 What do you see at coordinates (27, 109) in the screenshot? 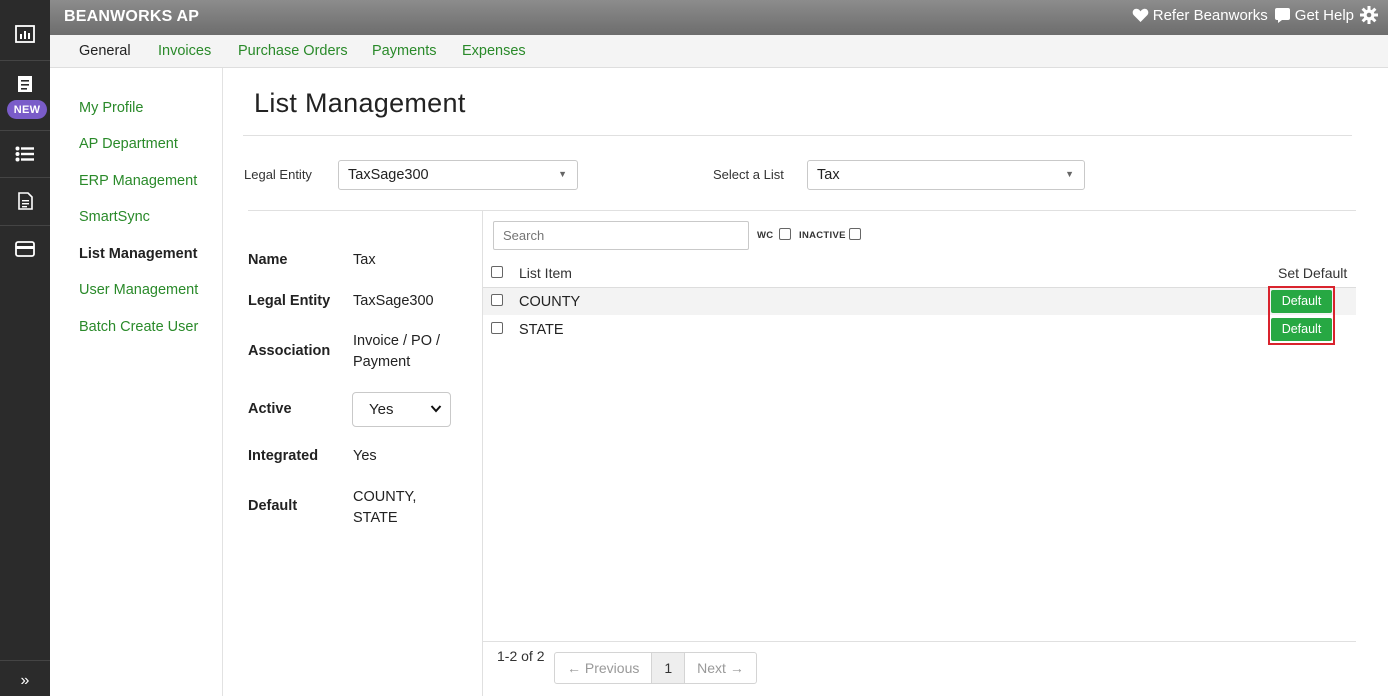
I see `new-badge: NEW` at bounding box center [27, 109].